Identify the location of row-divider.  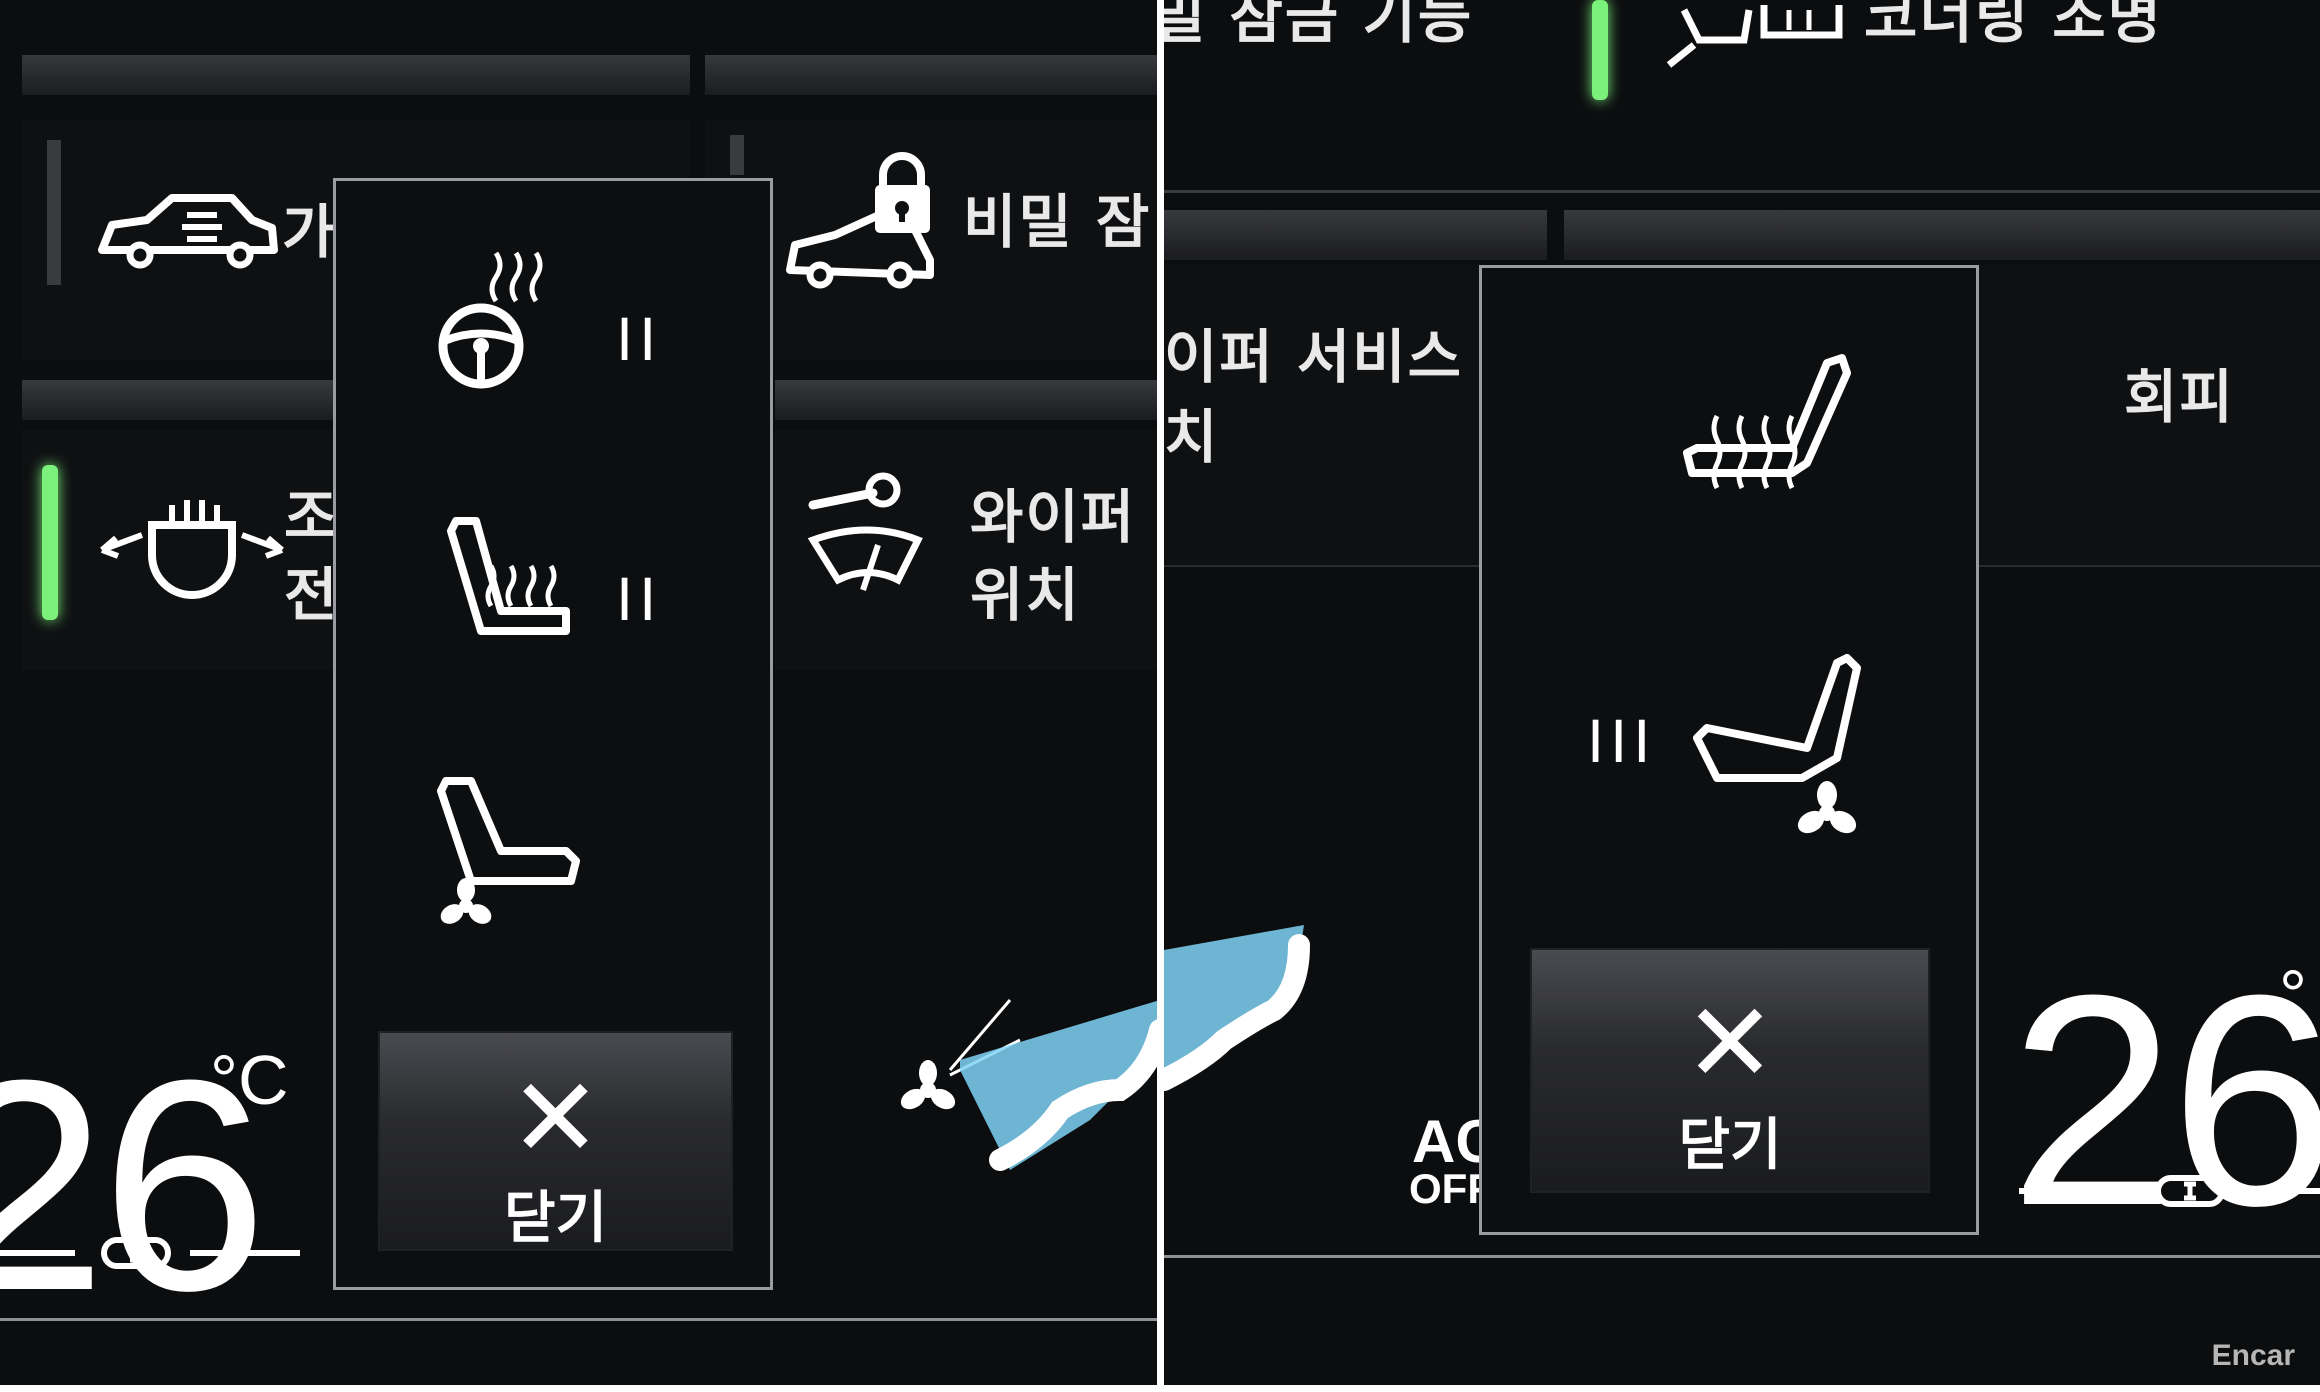
(1742, 191).